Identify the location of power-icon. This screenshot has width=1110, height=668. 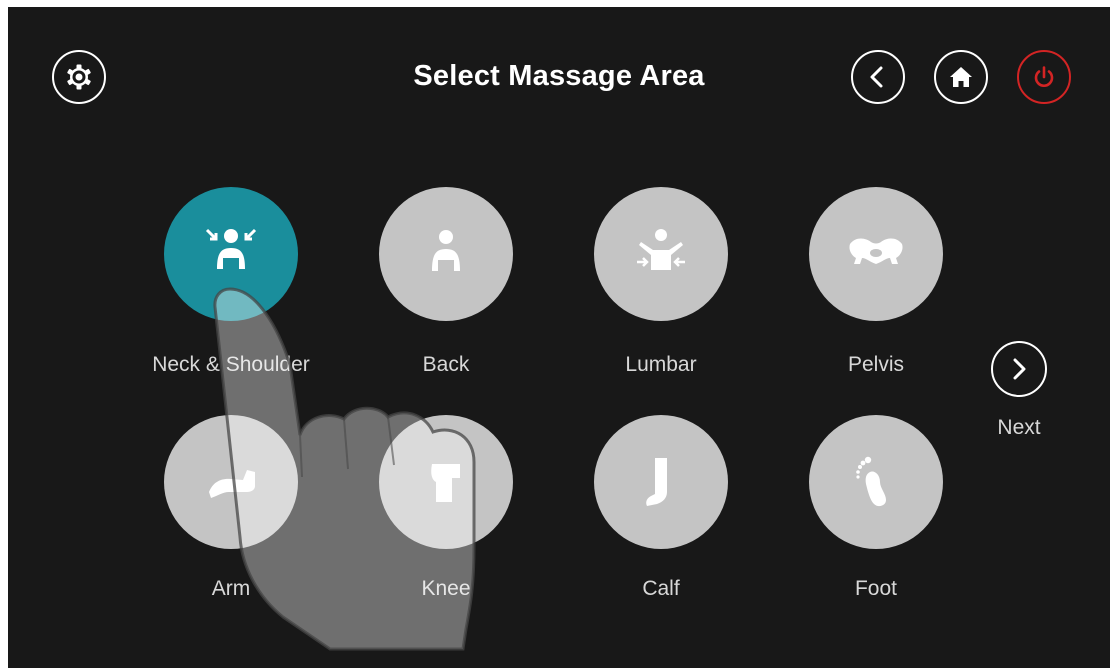
(1044, 76).